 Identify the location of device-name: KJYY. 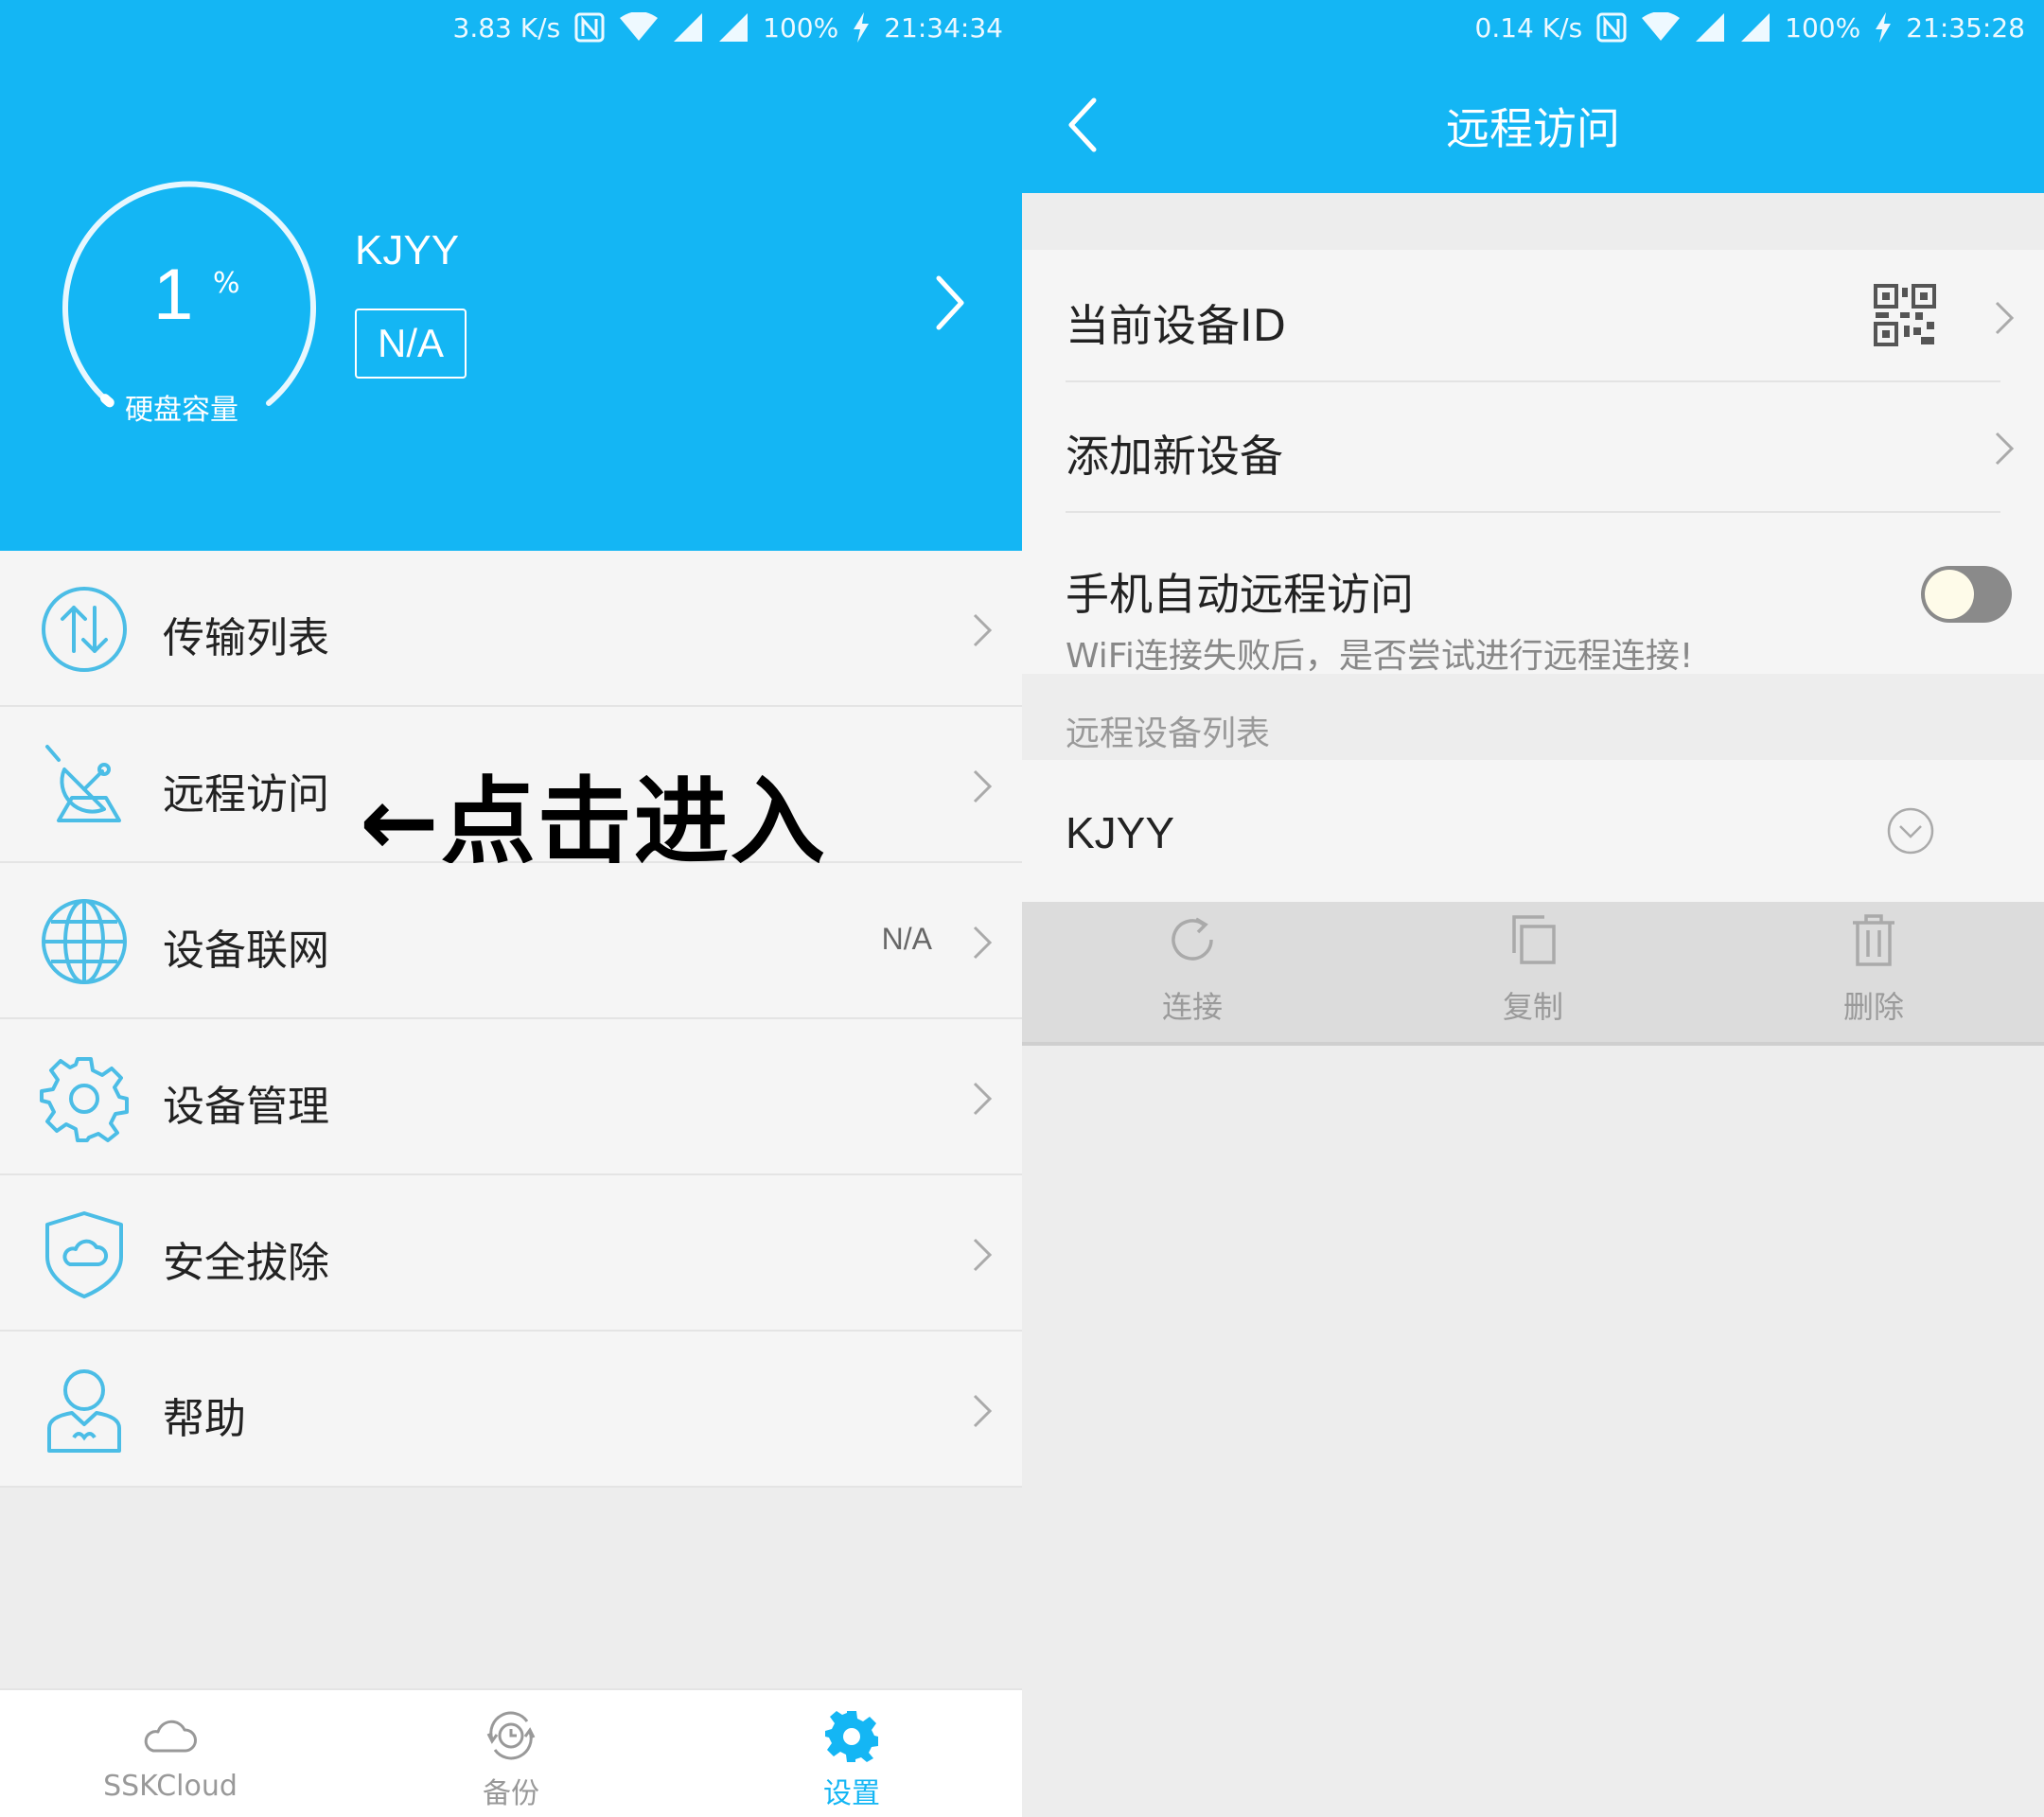
(407, 250).